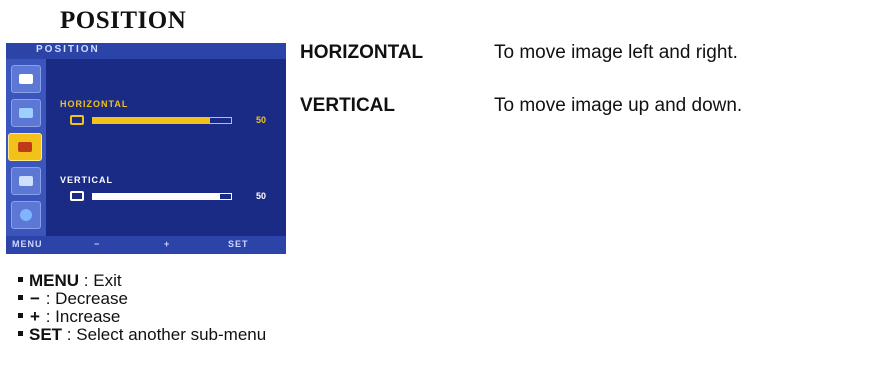 The width and height of the screenshot is (882, 365). I want to click on tracking-icon, so click(26, 181).